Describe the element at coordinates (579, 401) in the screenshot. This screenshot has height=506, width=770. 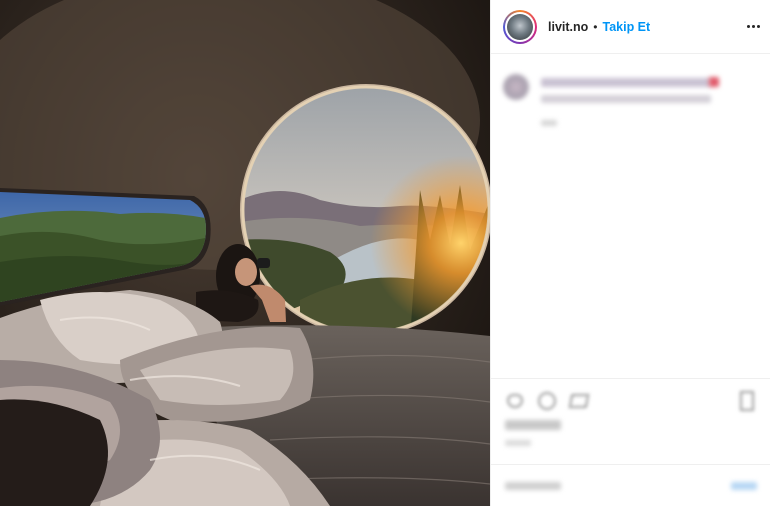
I see `share-icon` at that location.